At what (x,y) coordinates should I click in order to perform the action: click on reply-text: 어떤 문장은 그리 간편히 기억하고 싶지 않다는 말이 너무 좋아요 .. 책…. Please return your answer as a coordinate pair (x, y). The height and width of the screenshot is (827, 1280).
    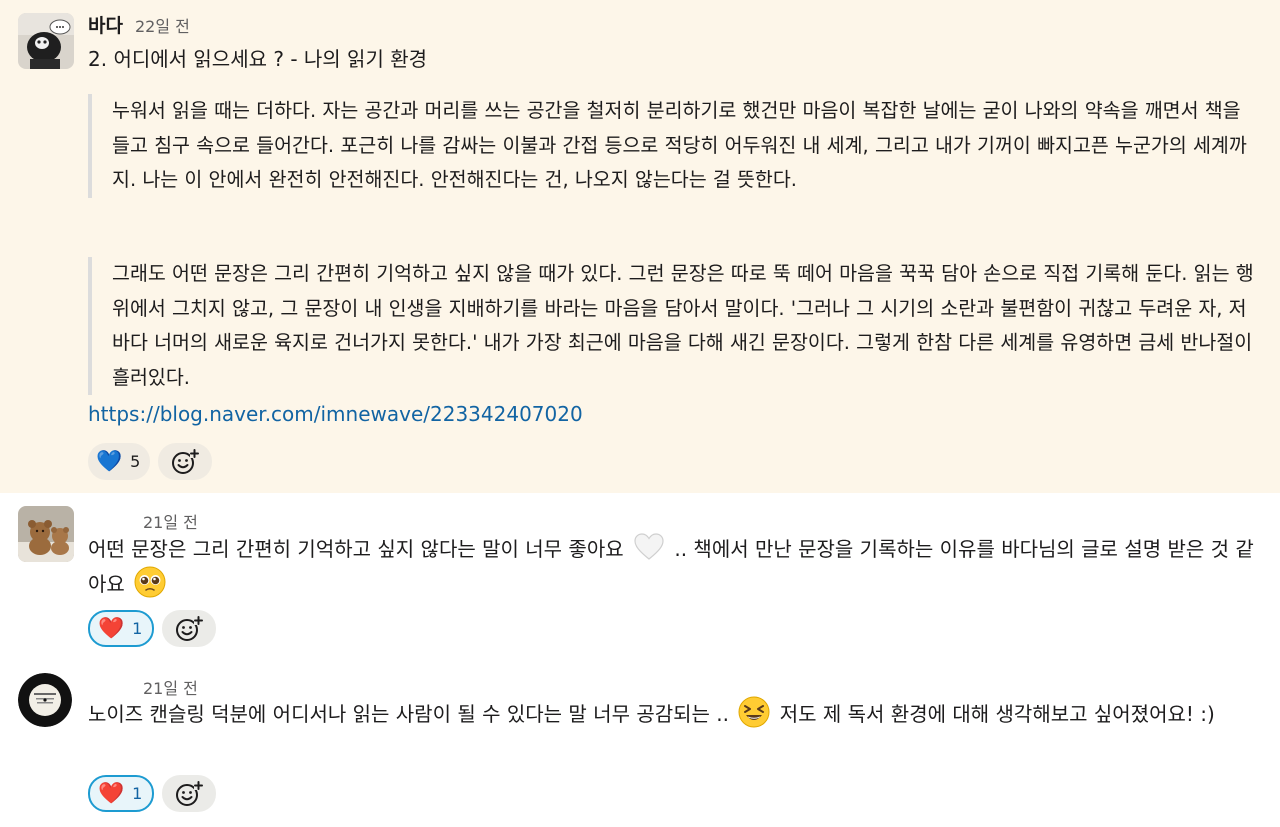
    Looking at the image, I should click on (678, 566).